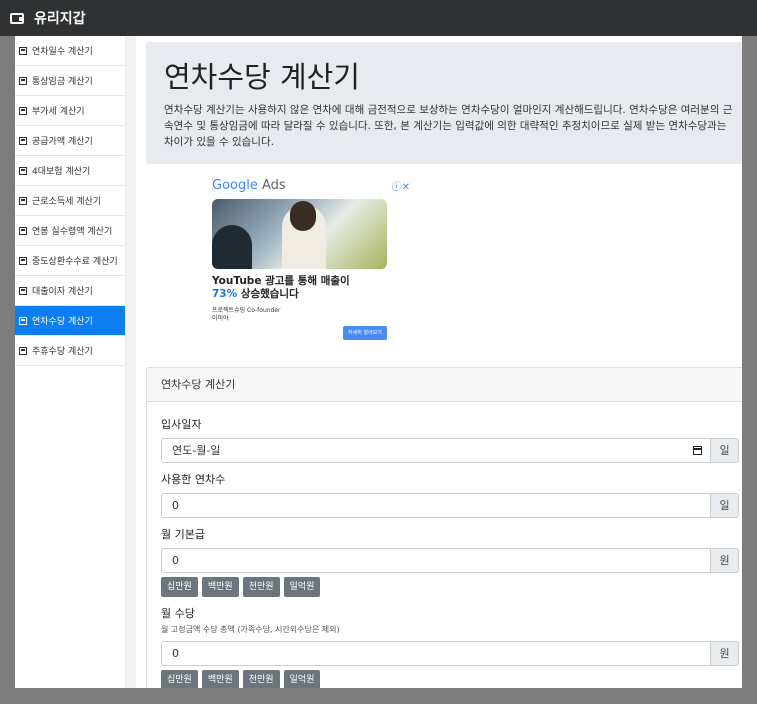 The width and height of the screenshot is (757, 704). What do you see at coordinates (67, 202) in the screenshot?
I see `sidebar-item-label: 근로소득세 계산기` at bounding box center [67, 202].